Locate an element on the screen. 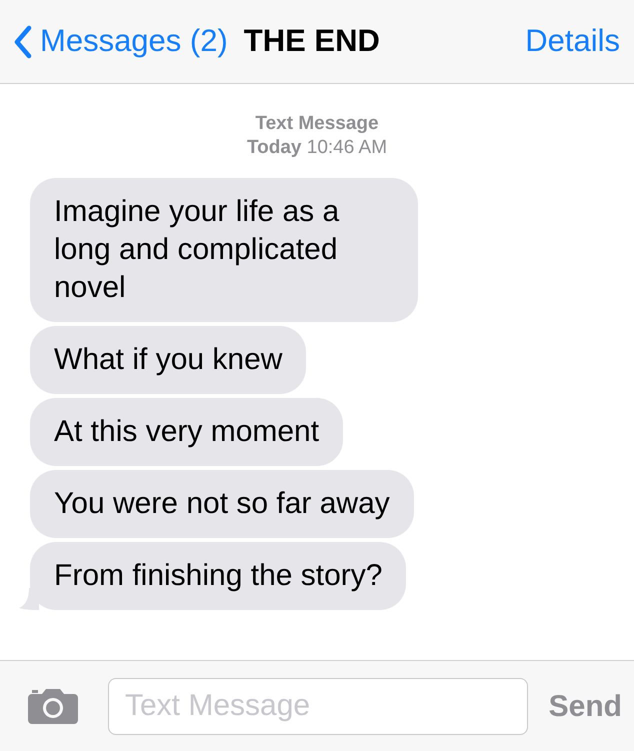  timestamp: Today 10:46 AM is located at coordinates (317, 148).